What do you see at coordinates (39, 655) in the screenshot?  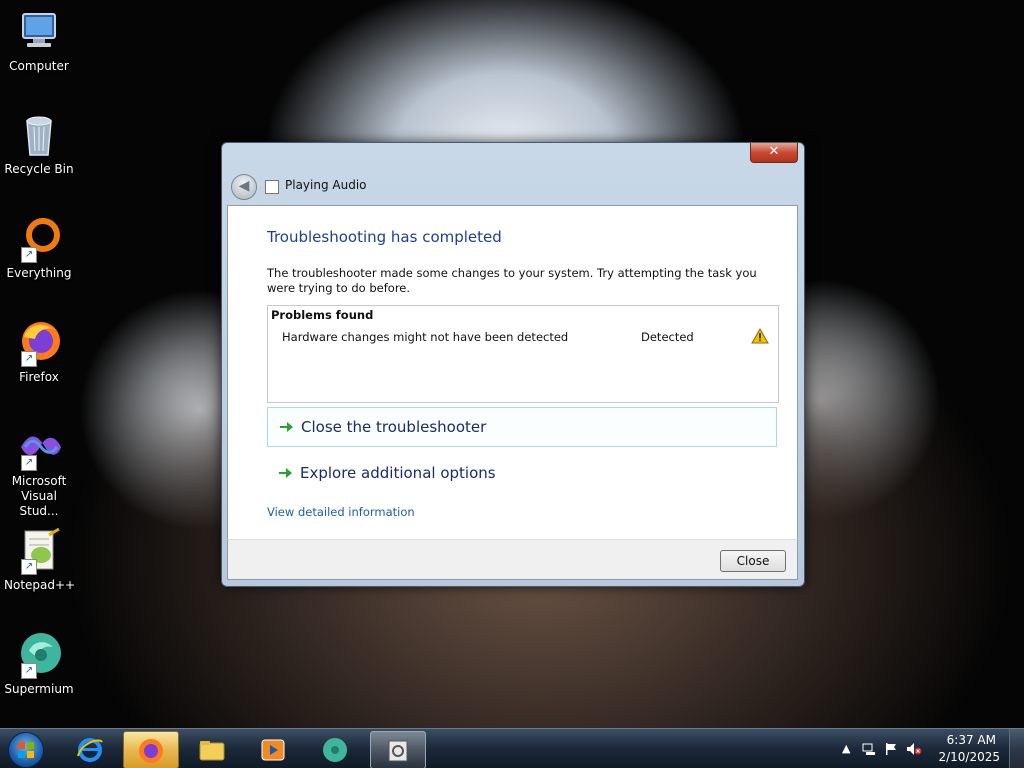 I see `supermium-icon: ↗` at bounding box center [39, 655].